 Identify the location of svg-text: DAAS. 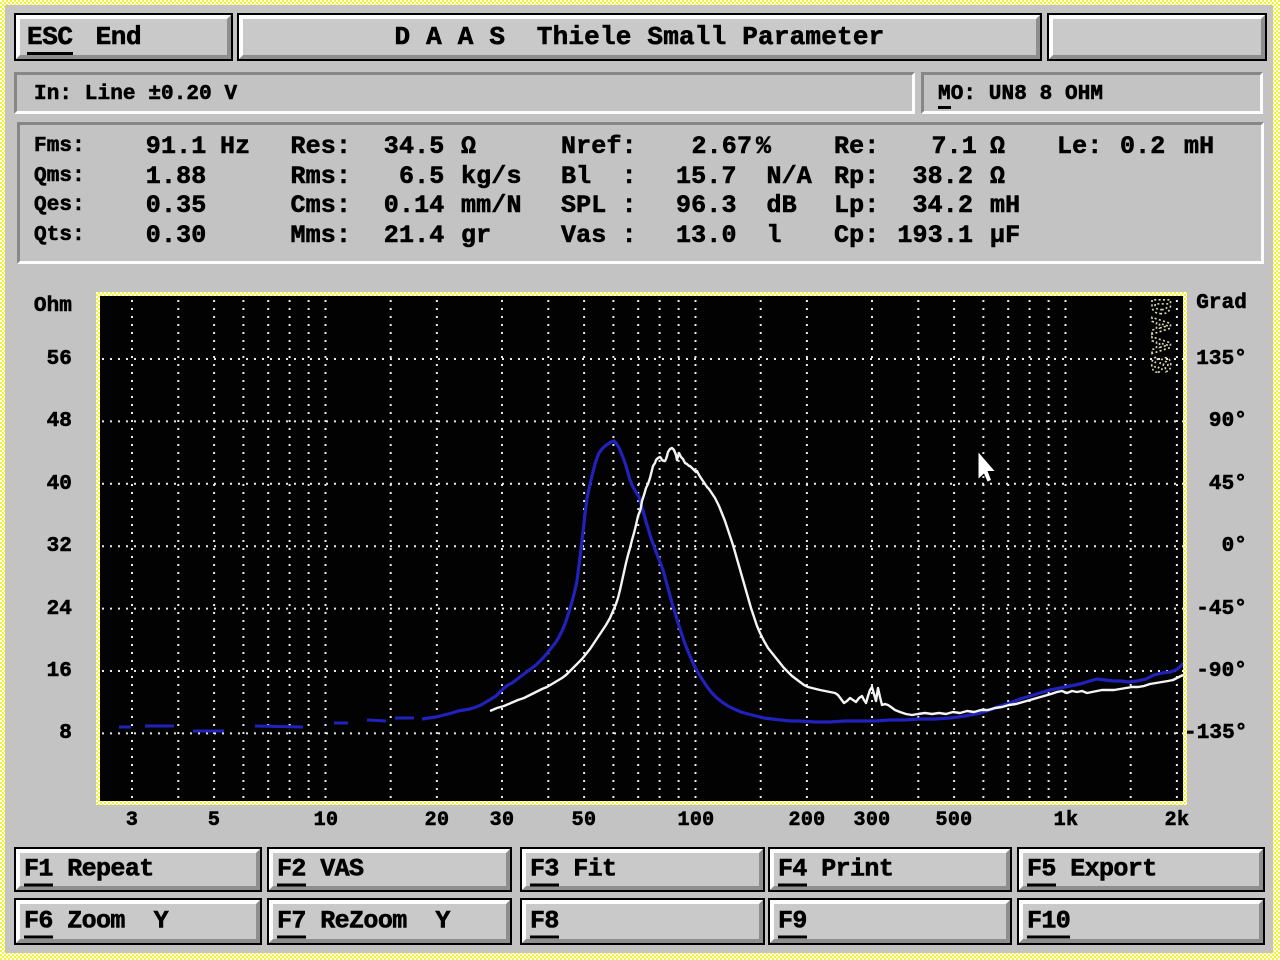
(1158, 337).